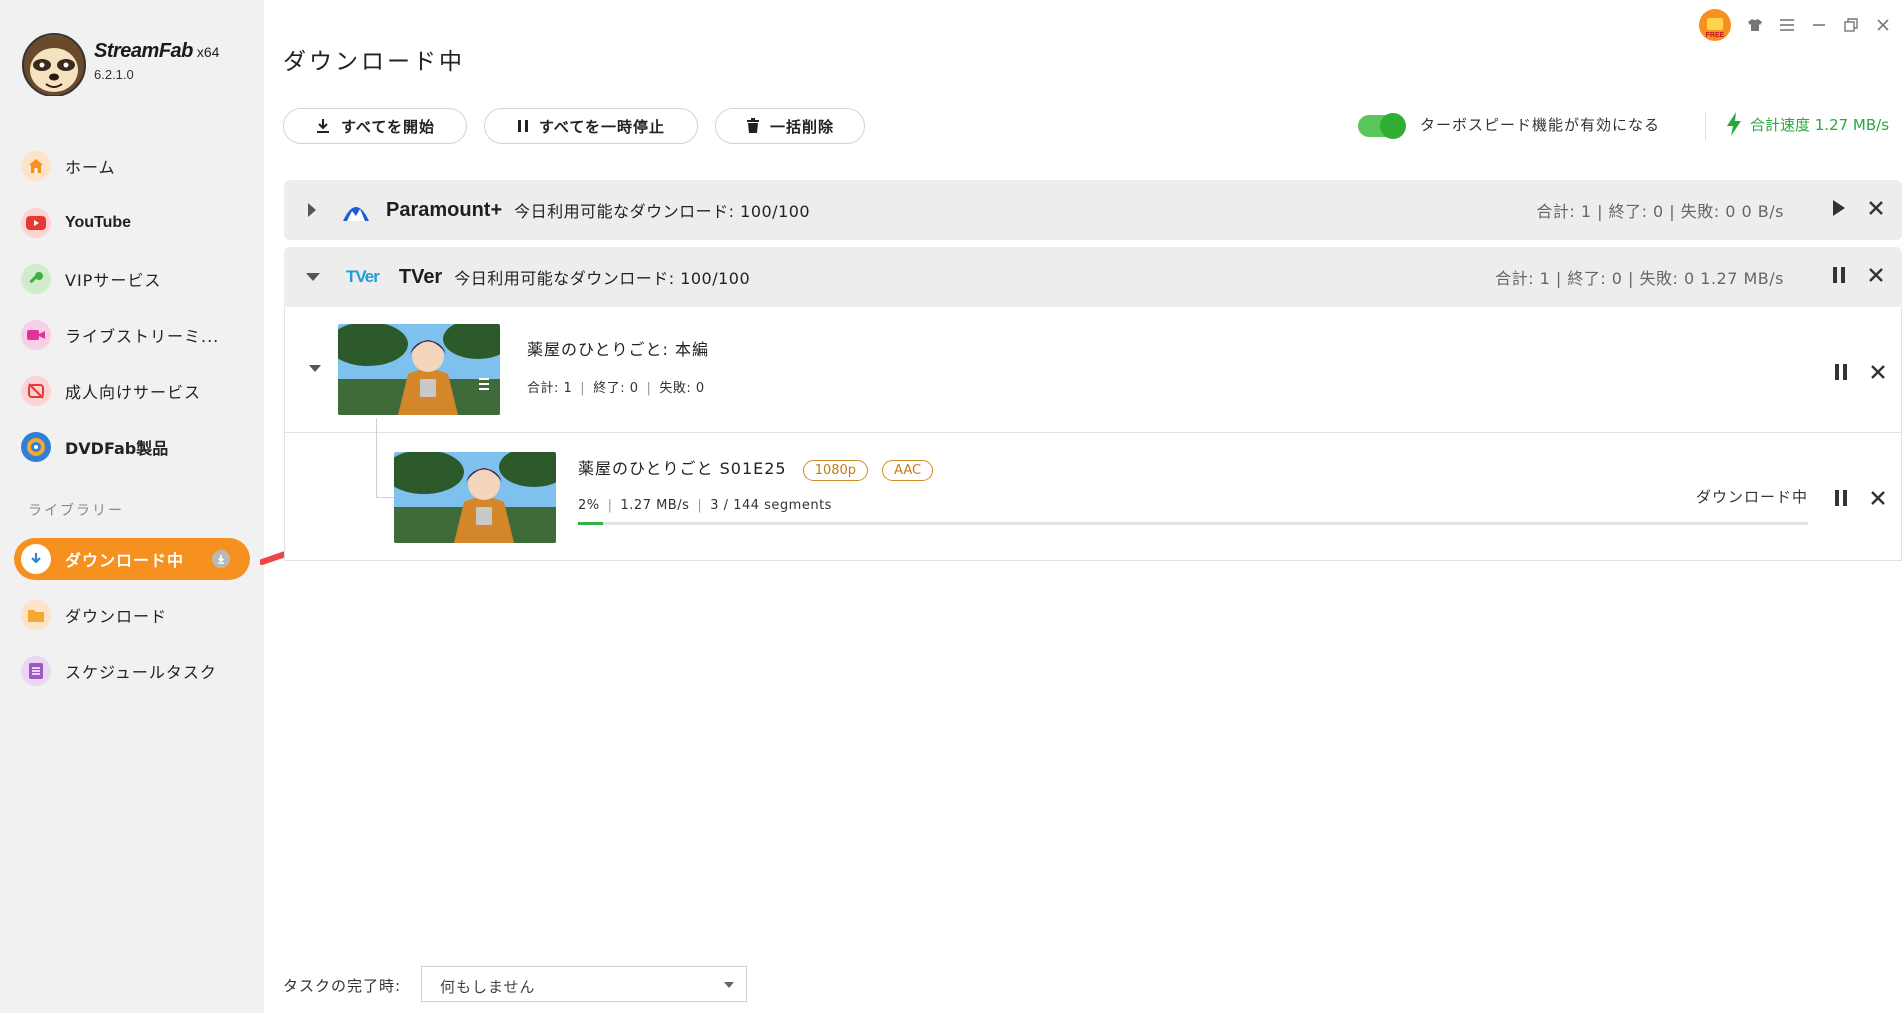  What do you see at coordinates (54, 64) in the screenshot?
I see `streamfab-logo` at bounding box center [54, 64].